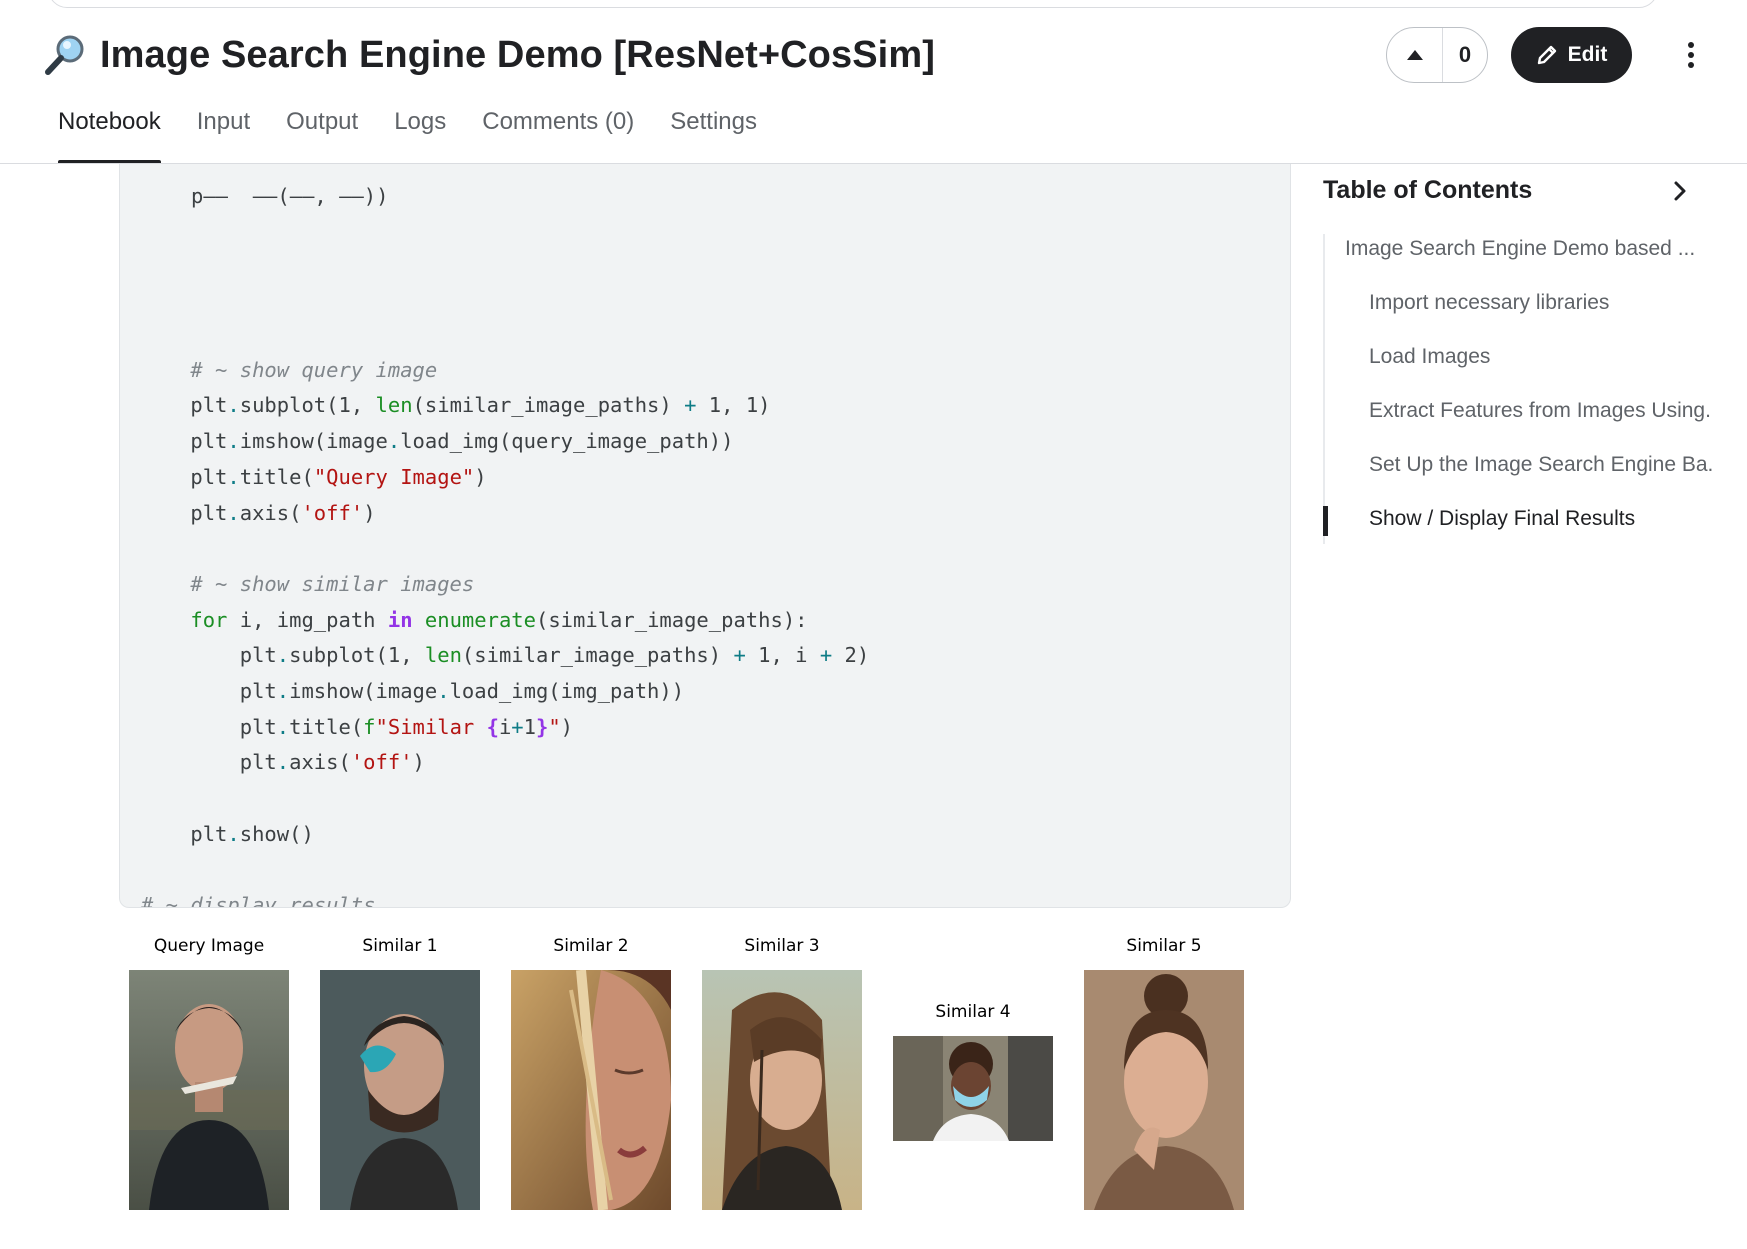  I want to click on toc-active-marker, so click(1325, 521).